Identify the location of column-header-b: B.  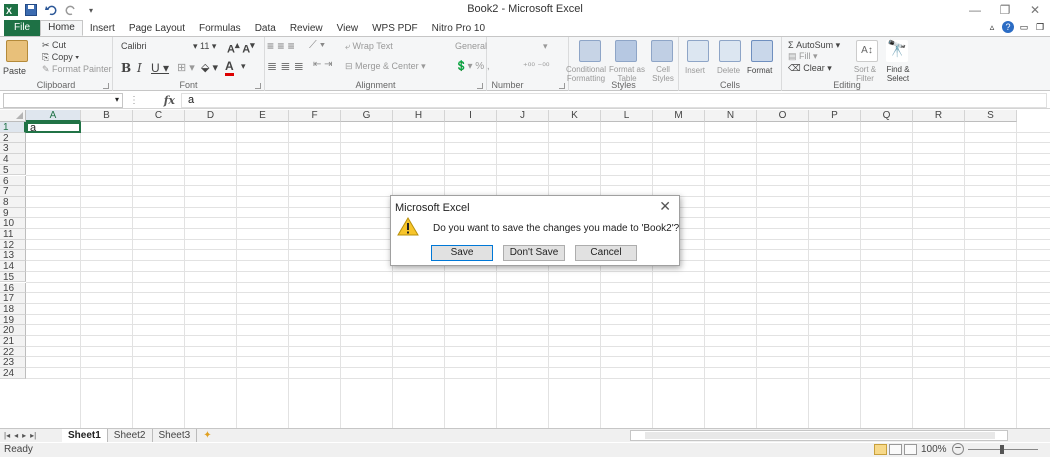
(107, 116).